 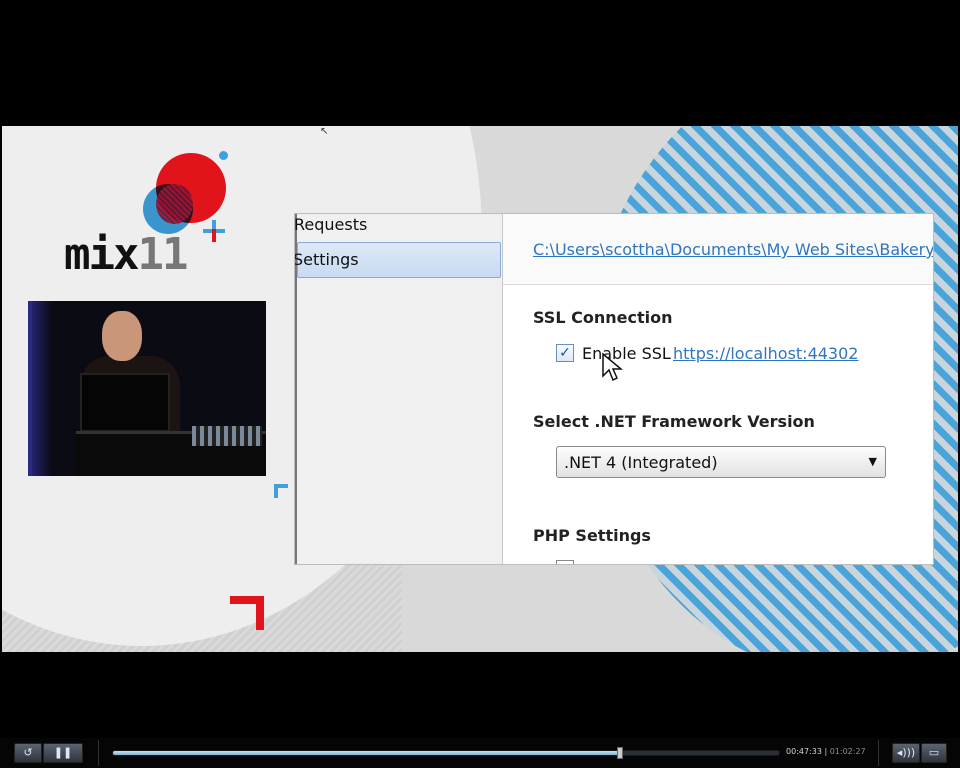 I want to click on pause-icon: ❚❚, so click(x=63, y=752).